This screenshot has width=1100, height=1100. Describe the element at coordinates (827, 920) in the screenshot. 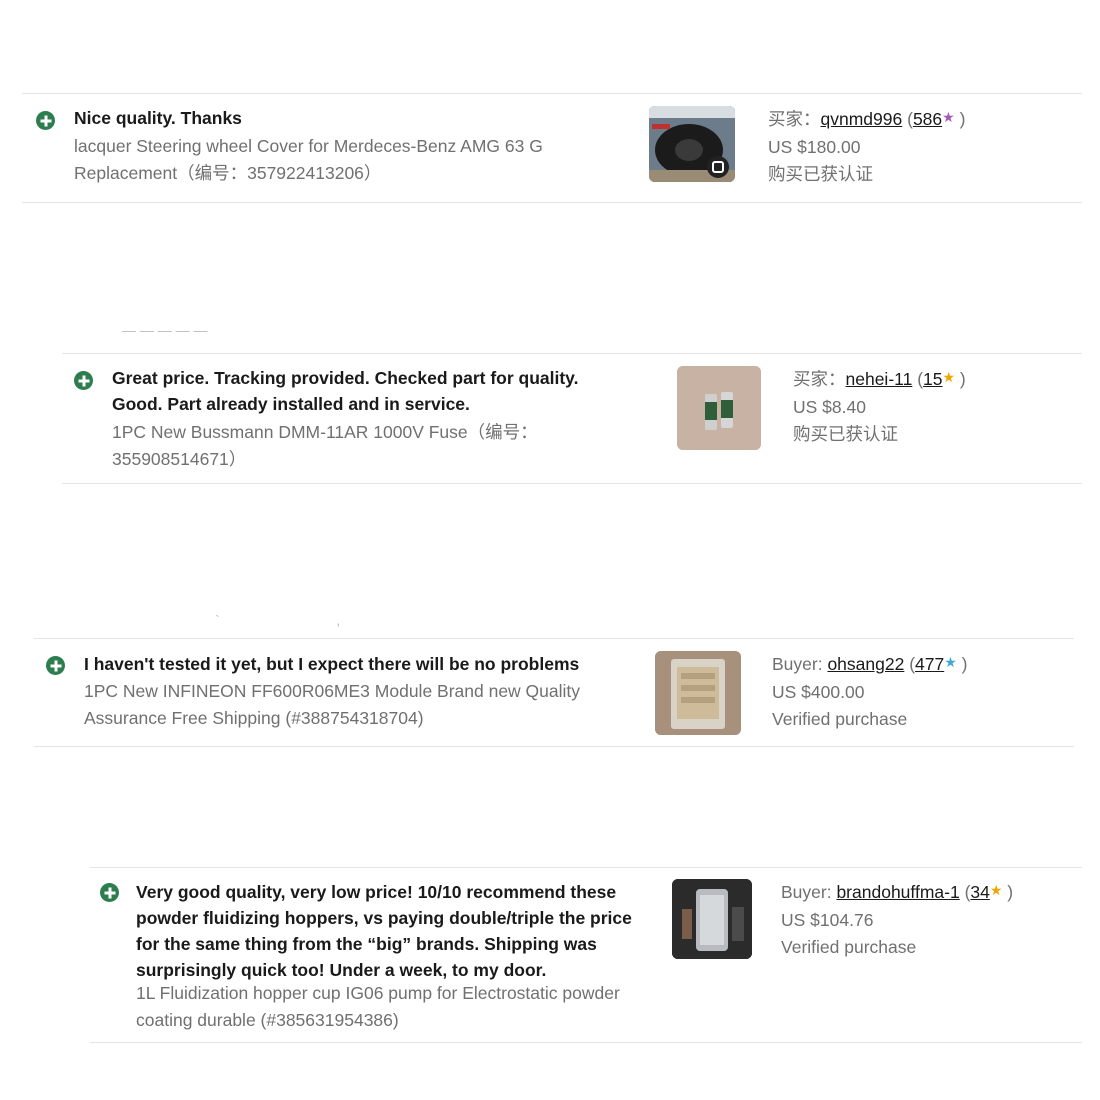

I see `item-price: US $104.76` at that location.